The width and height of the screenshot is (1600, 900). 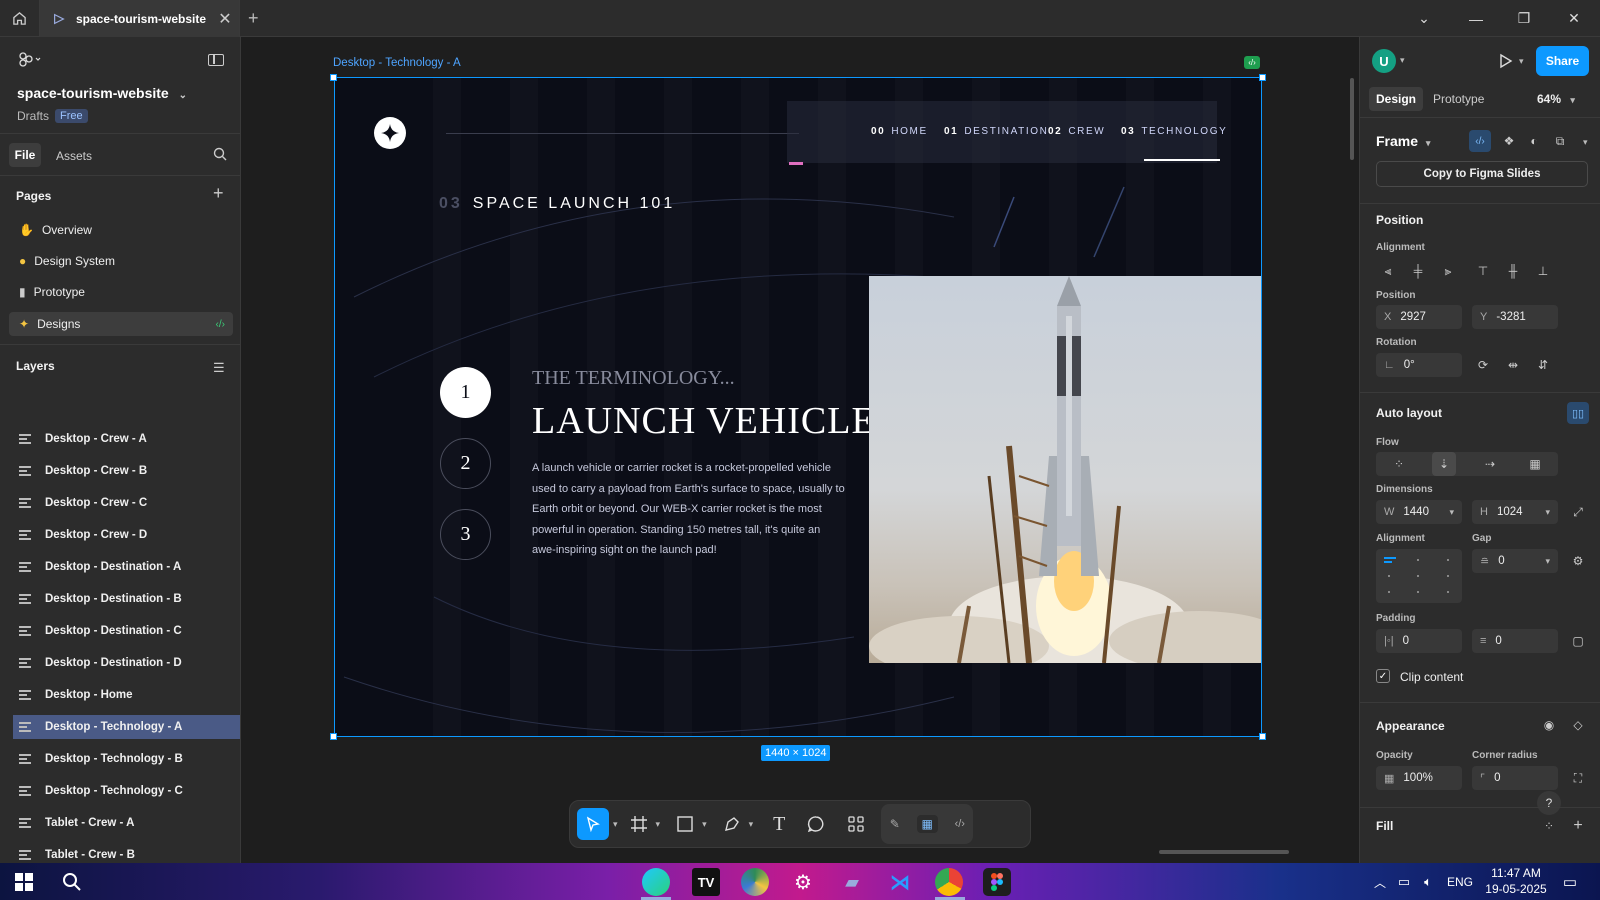 I want to click on file-tab: space-tourism-website ✕, so click(x=140, y=18).